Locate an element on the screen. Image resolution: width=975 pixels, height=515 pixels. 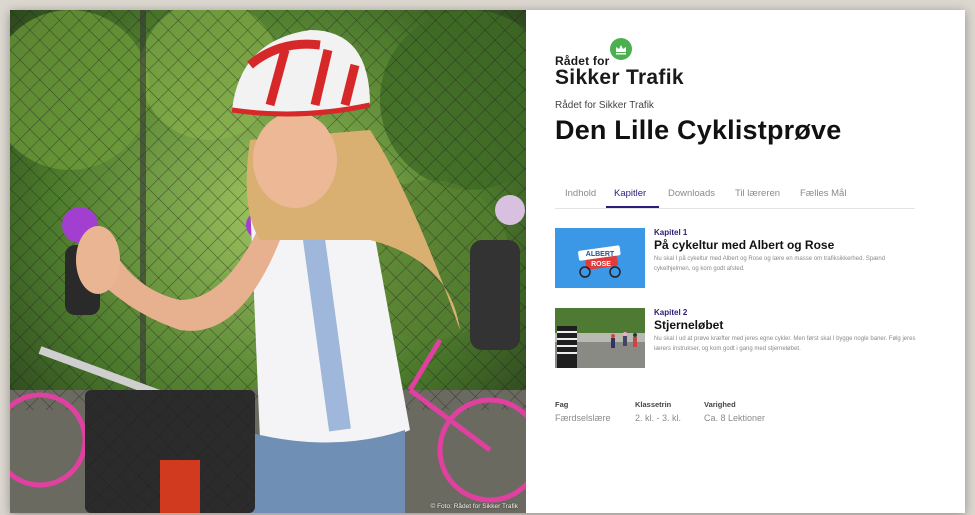
tab-downloads: Downloads is located at coordinates (691, 193).